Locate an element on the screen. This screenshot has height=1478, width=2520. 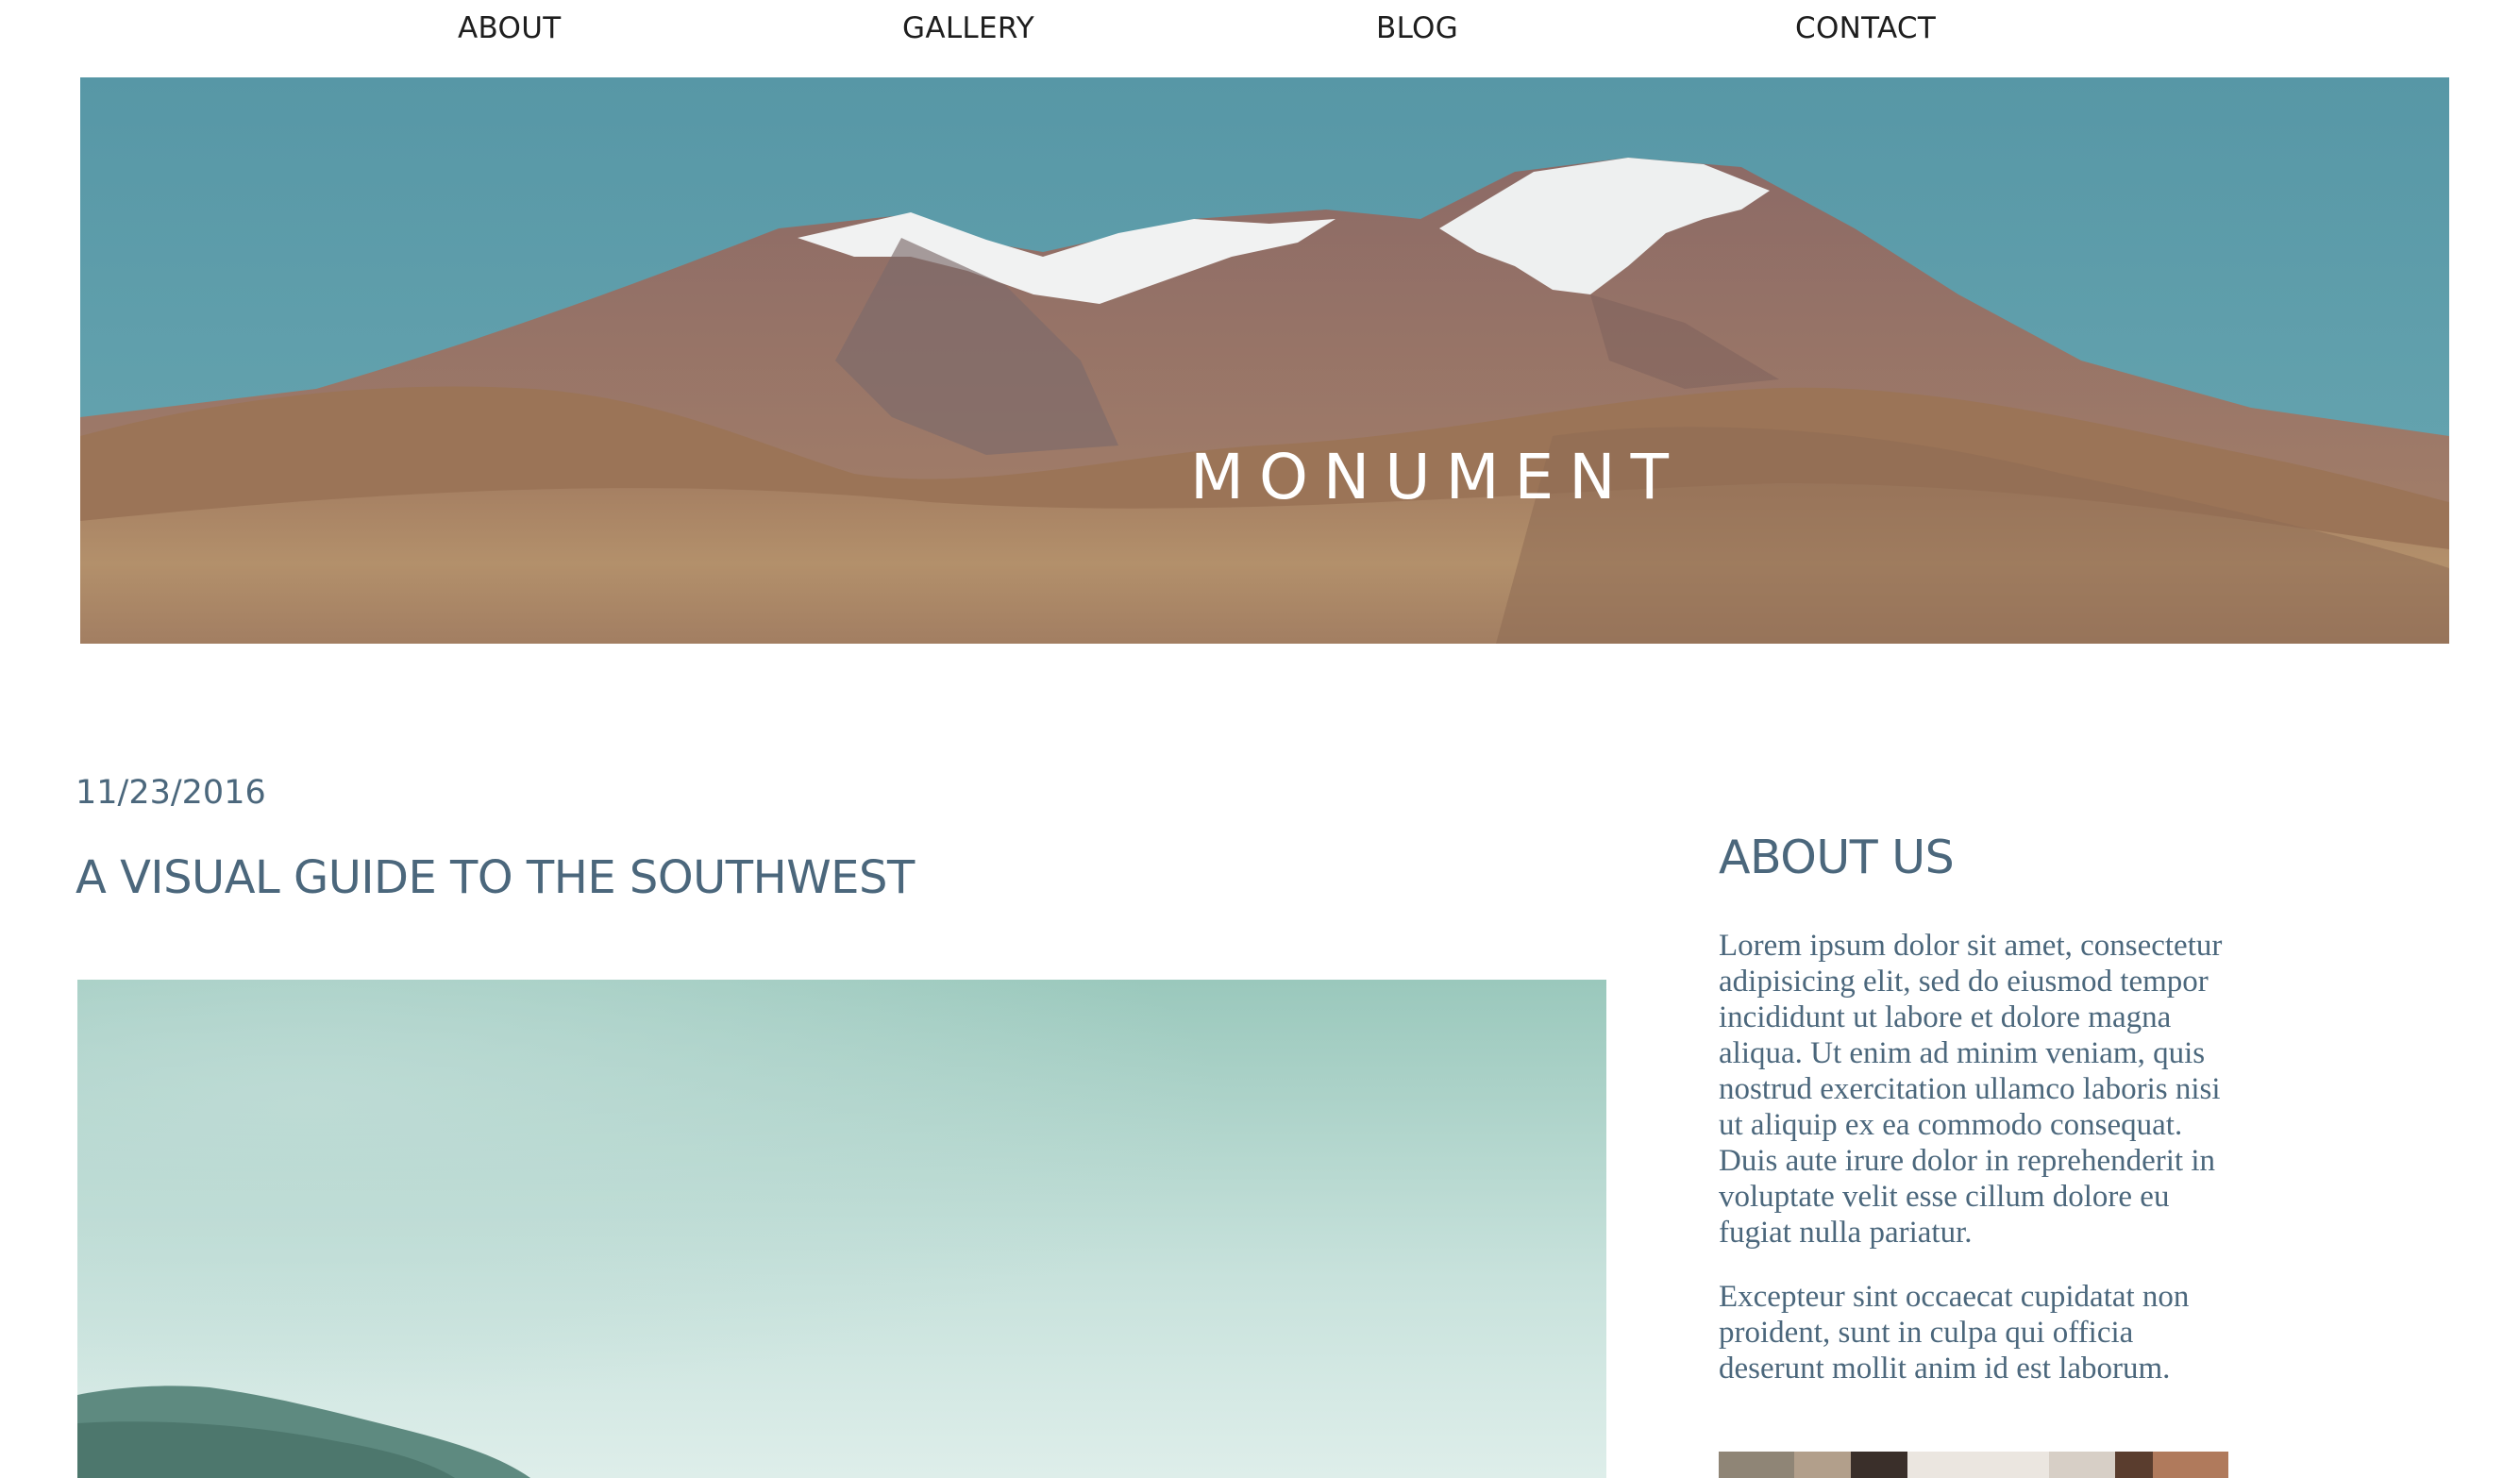
nav-link-about: ABOUT is located at coordinates (509, 28).